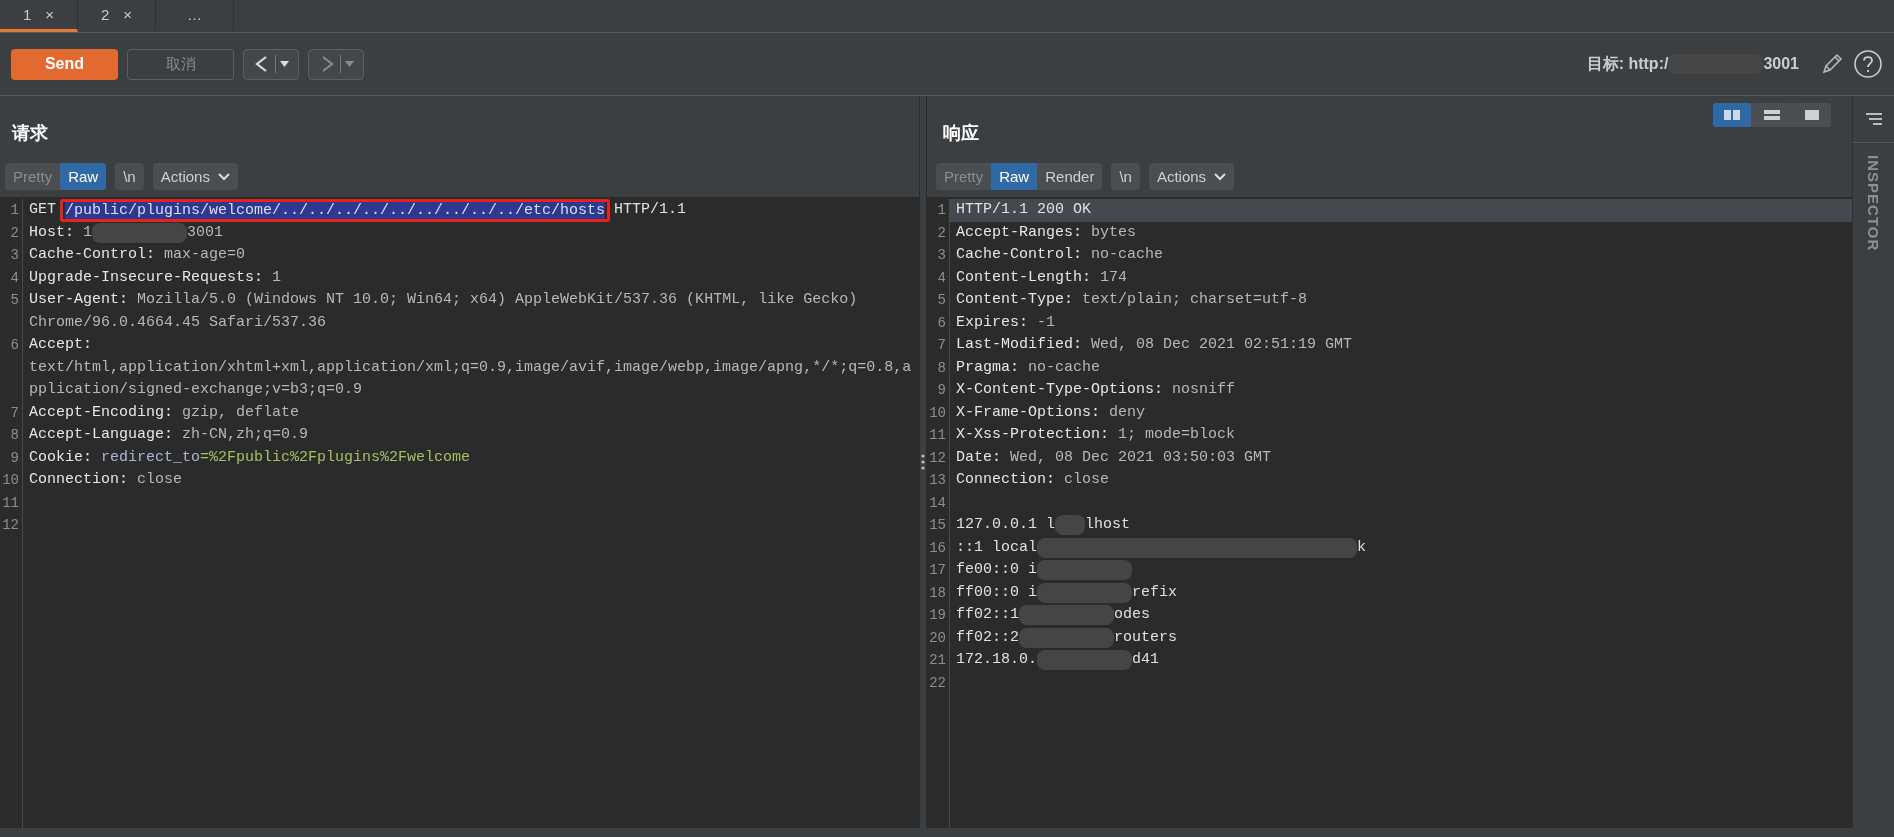  What do you see at coordinates (30, 133) in the screenshot?
I see `panel-title: 请求` at bounding box center [30, 133].